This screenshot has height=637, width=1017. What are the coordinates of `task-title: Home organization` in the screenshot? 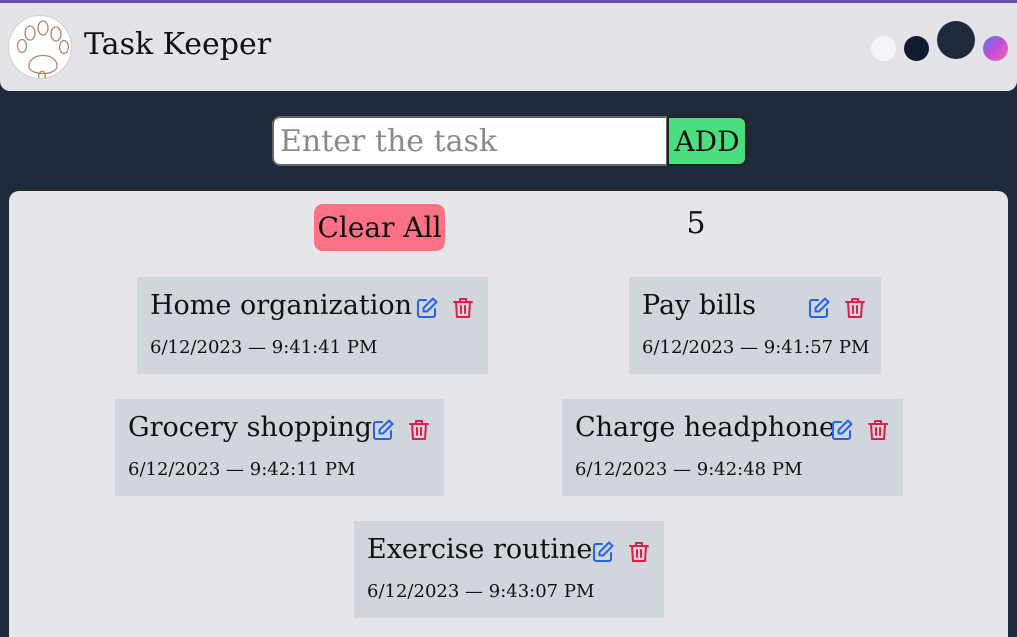 It's located at (281, 305).